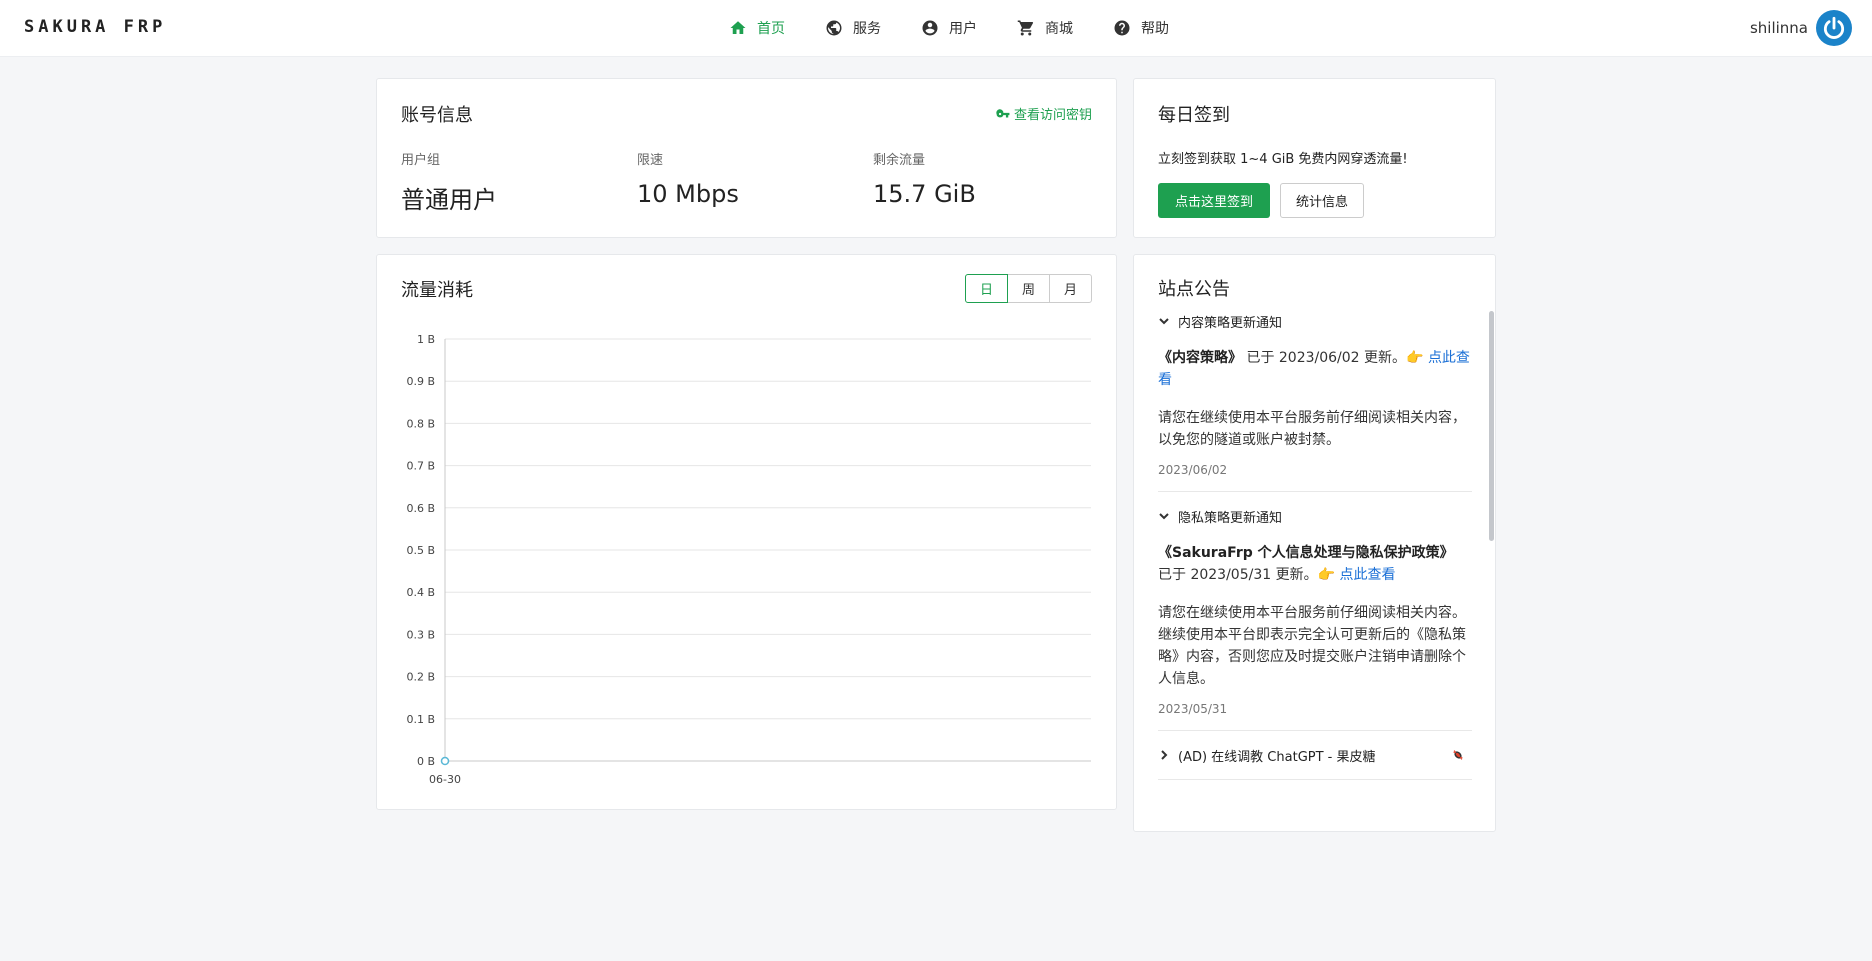 The image size is (1872, 961). What do you see at coordinates (420, 466) in the screenshot?
I see `y-tick-label: 0.7 B` at bounding box center [420, 466].